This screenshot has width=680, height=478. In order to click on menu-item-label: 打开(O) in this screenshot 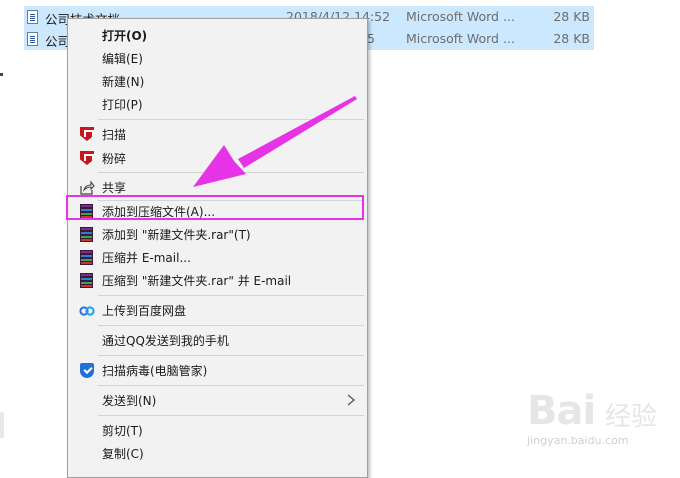, I will do `click(125, 36)`.